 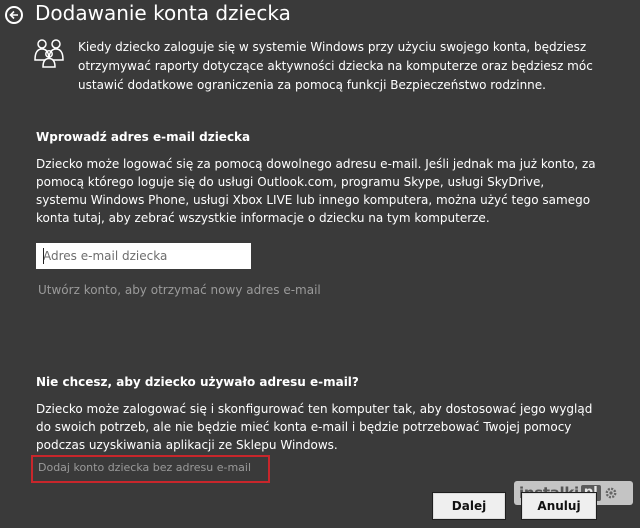 I want to click on next-button: Dalej, so click(x=469, y=506).